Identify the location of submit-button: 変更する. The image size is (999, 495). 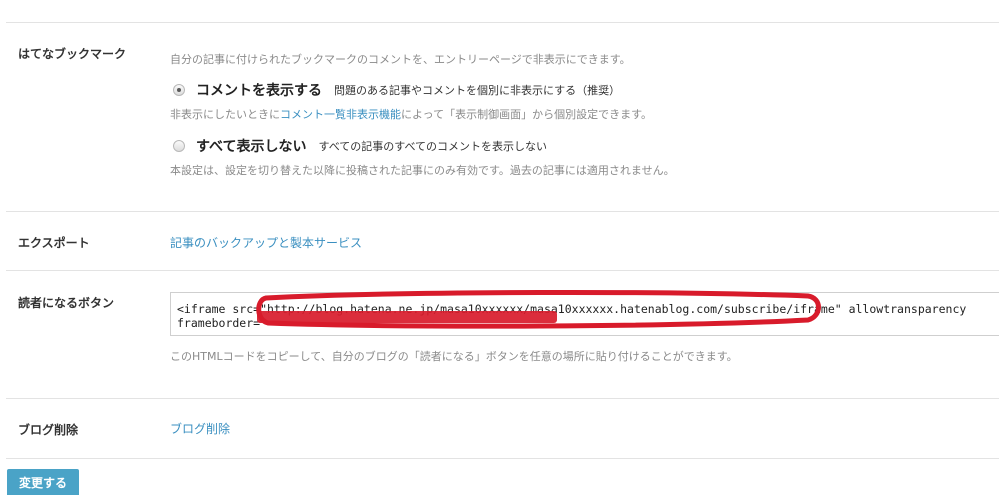
(43, 482).